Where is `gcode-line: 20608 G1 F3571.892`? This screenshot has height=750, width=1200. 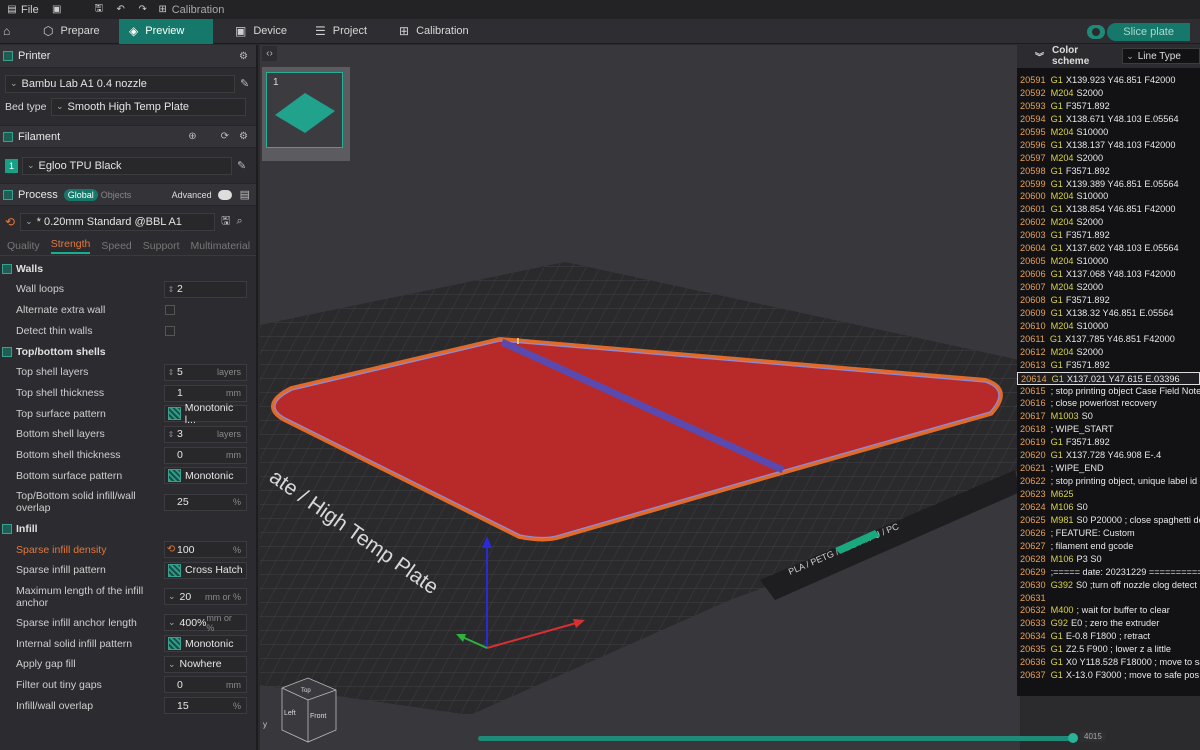
gcode-line: 20608 G1 F3571.892 is located at coordinates (1108, 300).